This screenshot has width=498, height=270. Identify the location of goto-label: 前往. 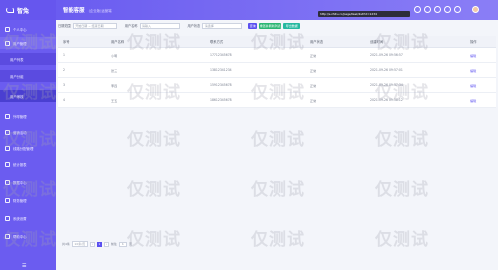
(113, 244).